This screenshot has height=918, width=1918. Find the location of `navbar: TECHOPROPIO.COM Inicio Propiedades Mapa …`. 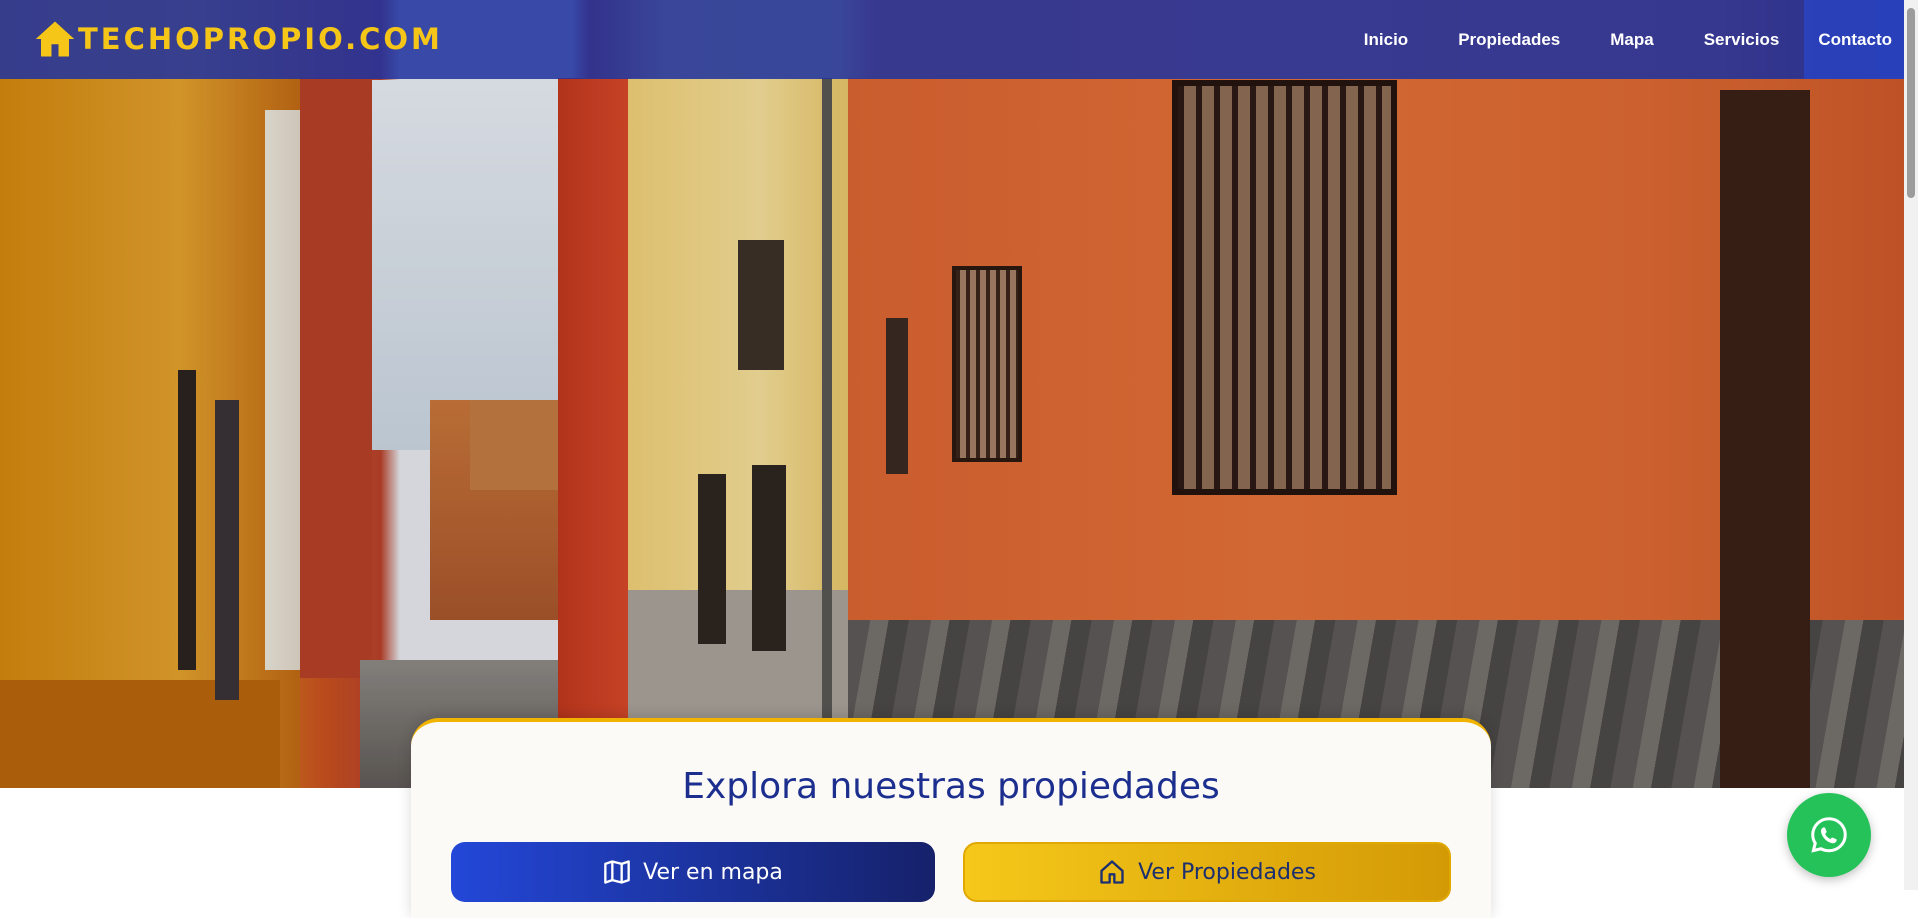

navbar: TECHOPROPIO.COM Inicio Propiedades Mapa … is located at coordinates (952, 39).